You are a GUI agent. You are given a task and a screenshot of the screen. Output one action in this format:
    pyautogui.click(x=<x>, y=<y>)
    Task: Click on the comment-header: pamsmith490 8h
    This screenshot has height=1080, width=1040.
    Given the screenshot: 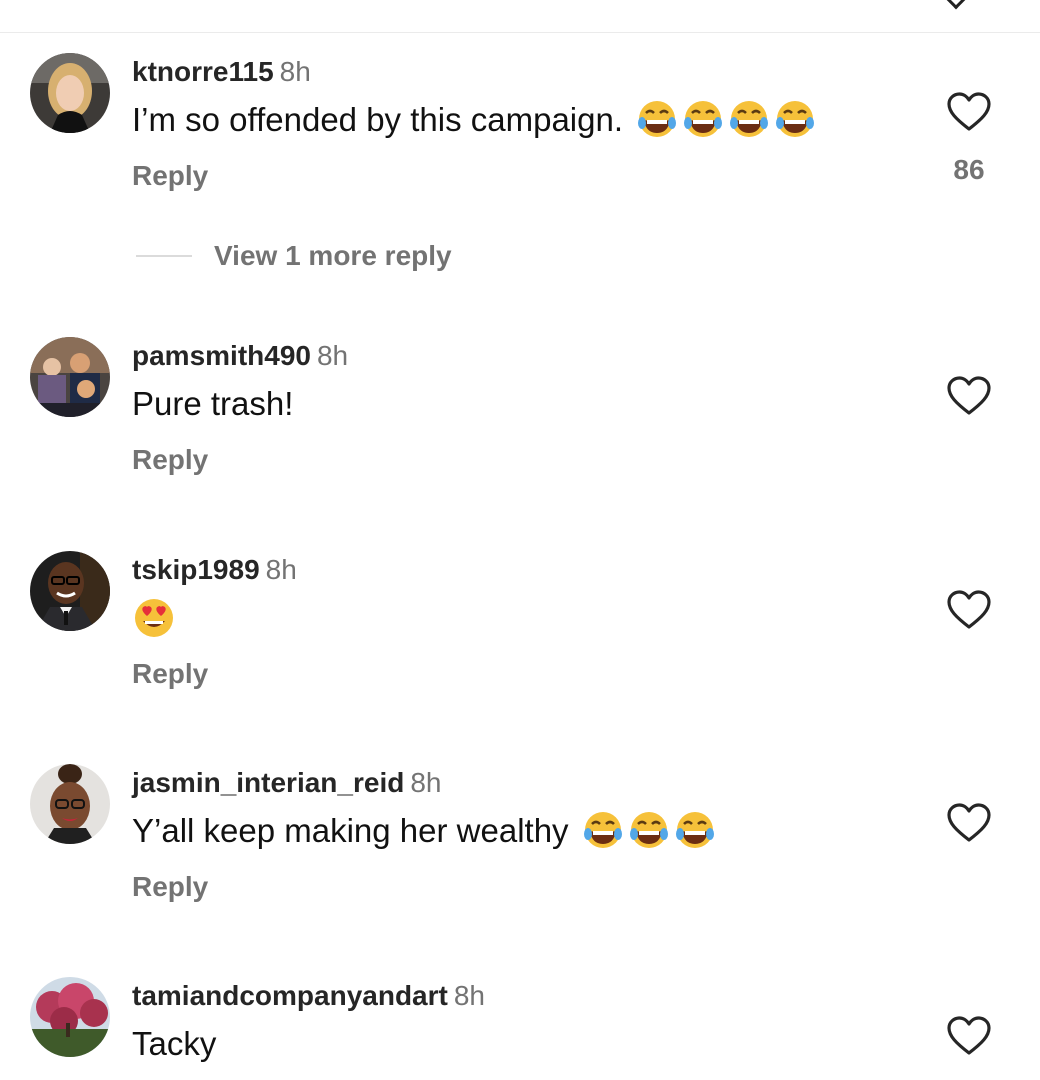 What is the action you would take?
    pyautogui.click(x=240, y=356)
    